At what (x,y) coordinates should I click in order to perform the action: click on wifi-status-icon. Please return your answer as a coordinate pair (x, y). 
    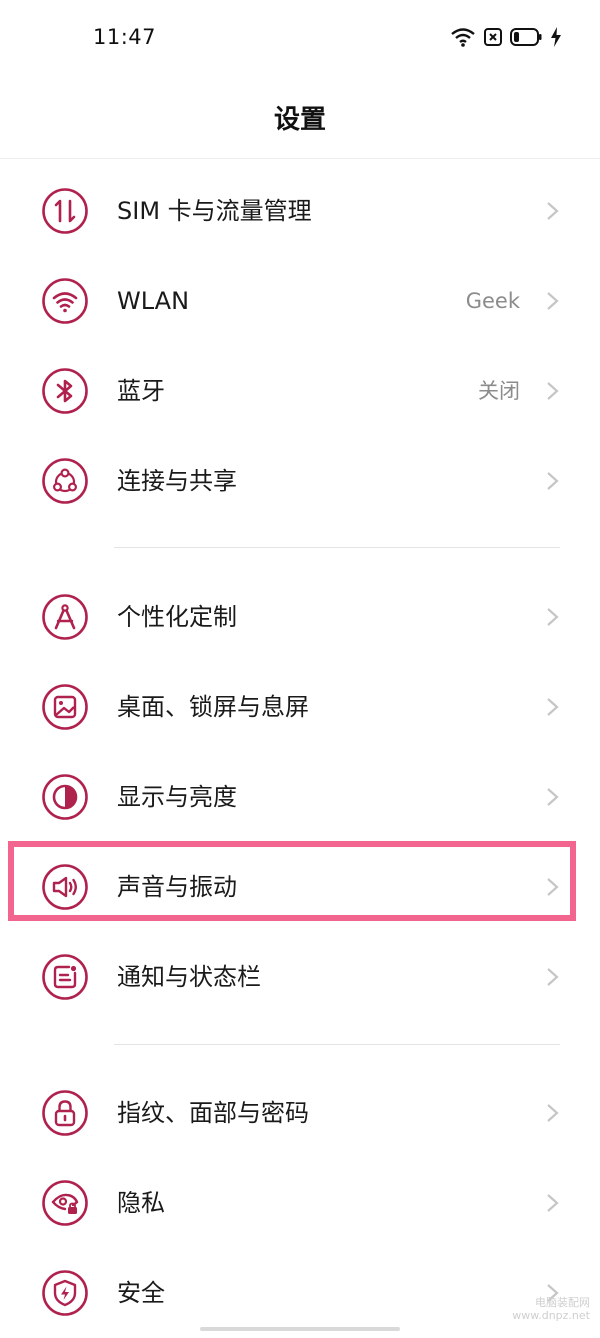
    Looking at the image, I should click on (463, 37).